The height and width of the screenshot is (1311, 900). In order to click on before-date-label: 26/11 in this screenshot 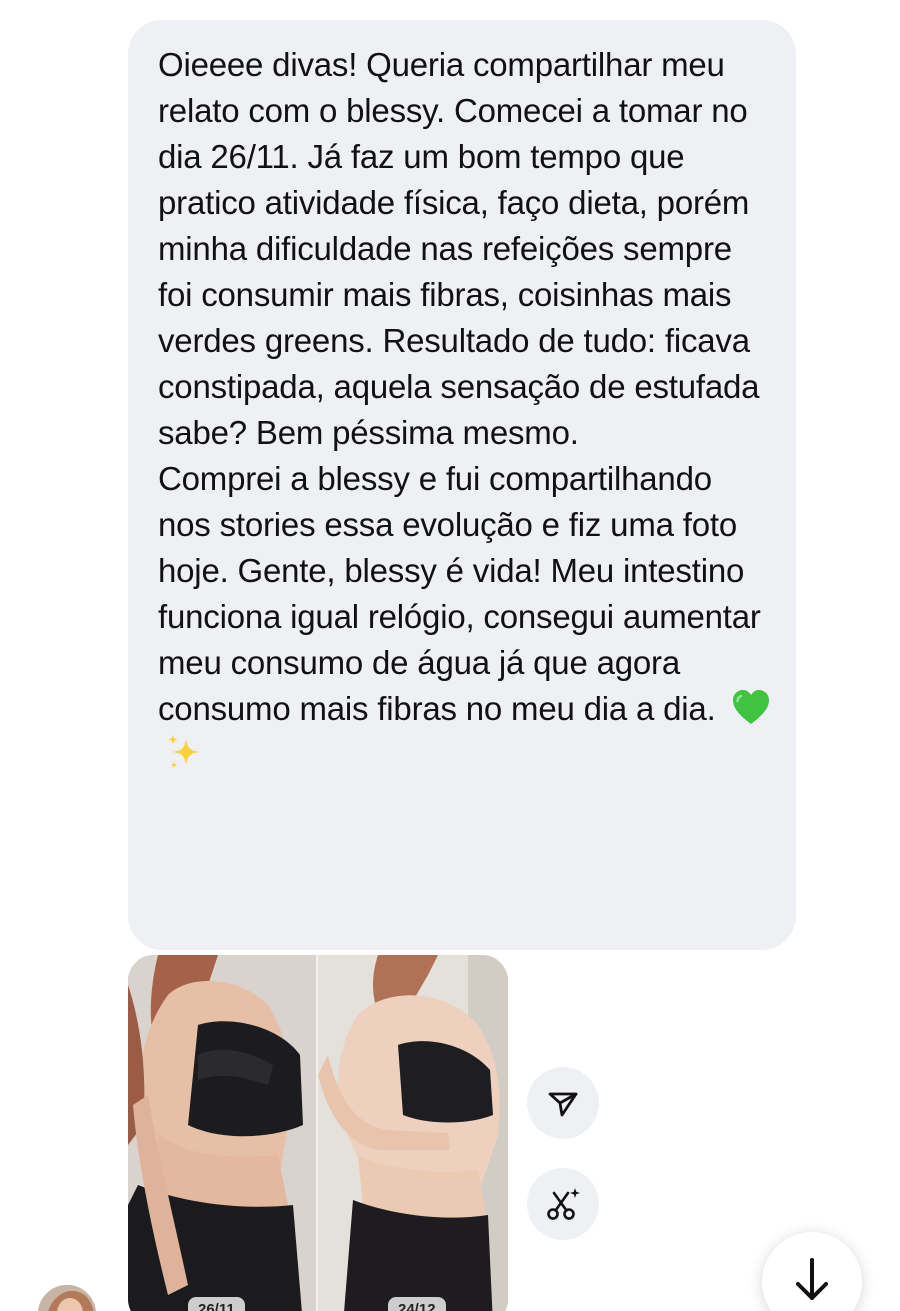, I will do `click(216, 1304)`.